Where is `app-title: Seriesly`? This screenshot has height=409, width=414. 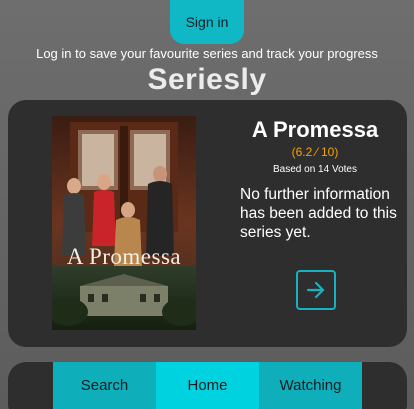
app-title: Seriesly is located at coordinates (207, 79).